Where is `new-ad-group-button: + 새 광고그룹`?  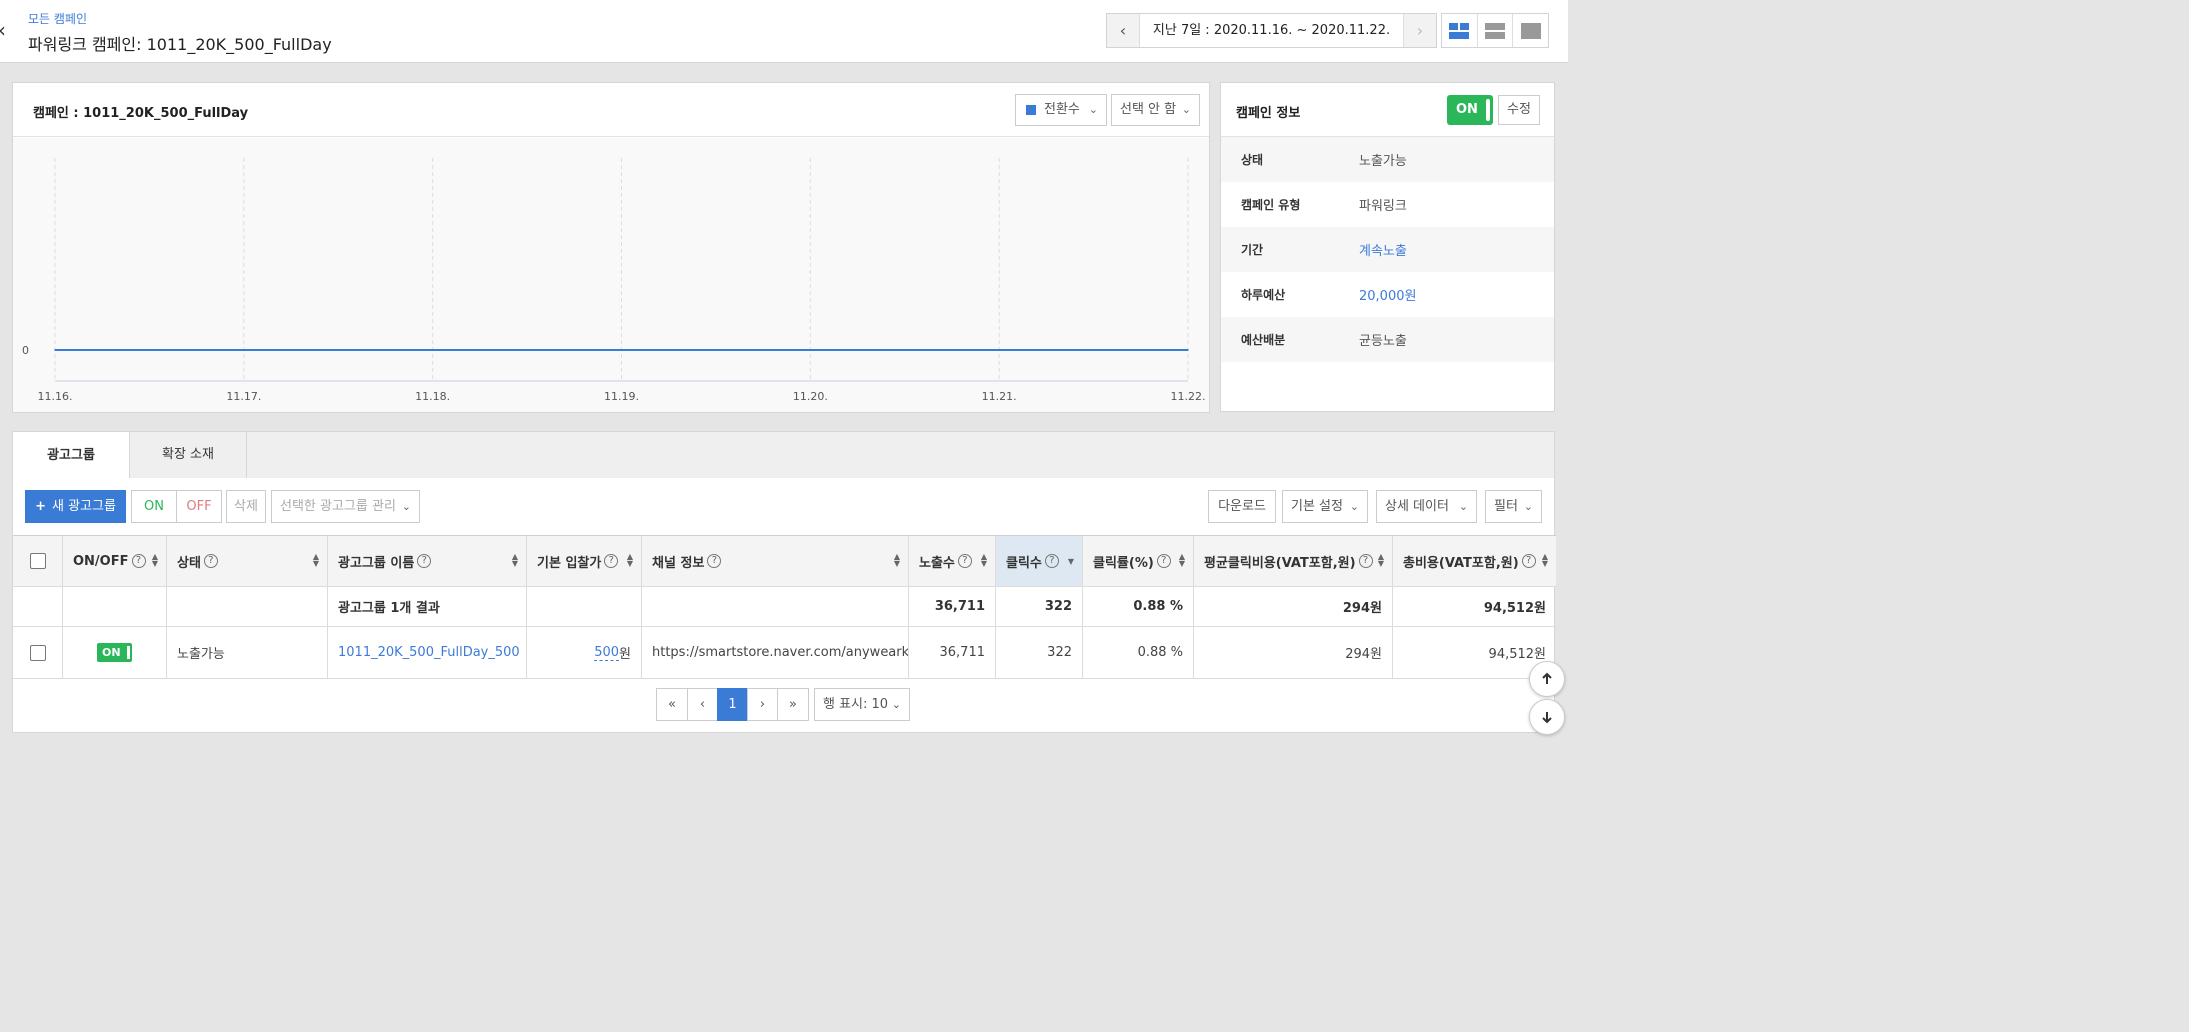 new-ad-group-button: + 새 광고그룹 is located at coordinates (75, 506).